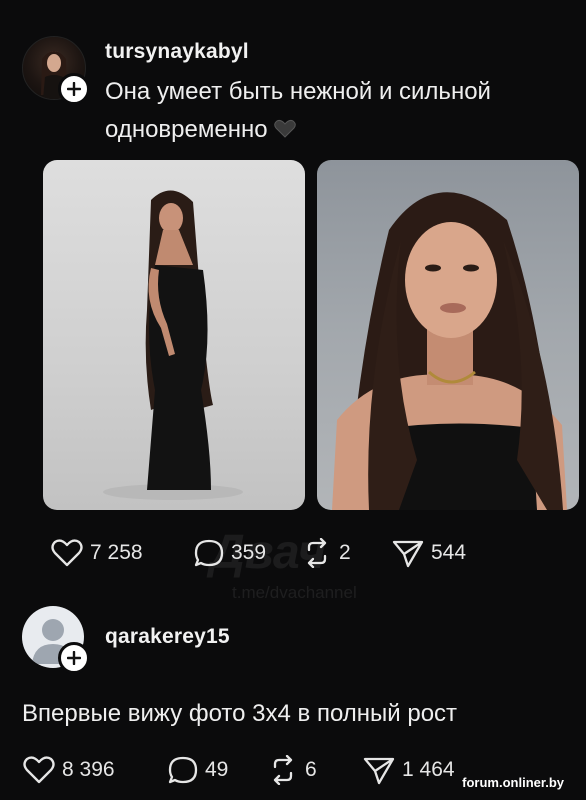  Describe the element at coordinates (449, 552) in the screenshot. I see `share-count: 544` at that location.